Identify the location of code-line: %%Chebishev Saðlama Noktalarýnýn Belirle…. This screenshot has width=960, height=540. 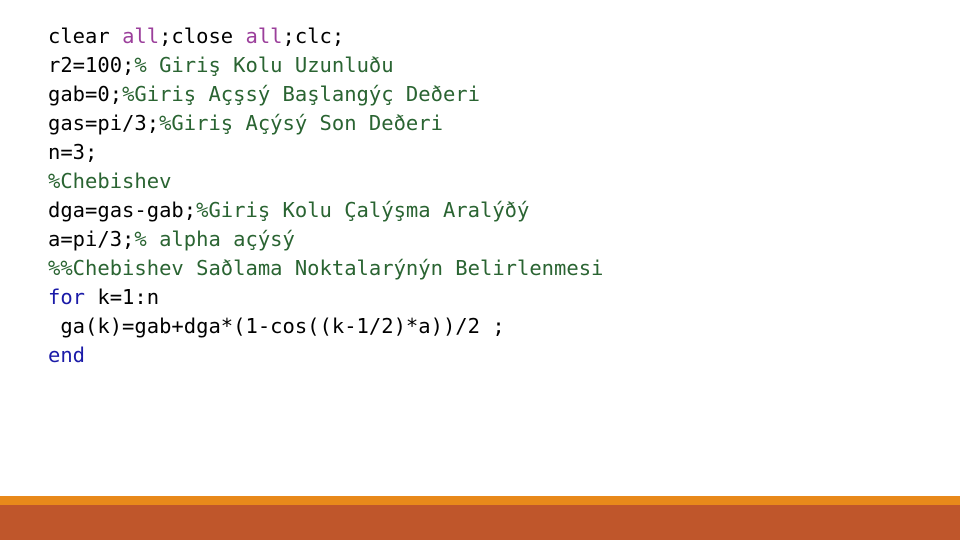
(494, 268).